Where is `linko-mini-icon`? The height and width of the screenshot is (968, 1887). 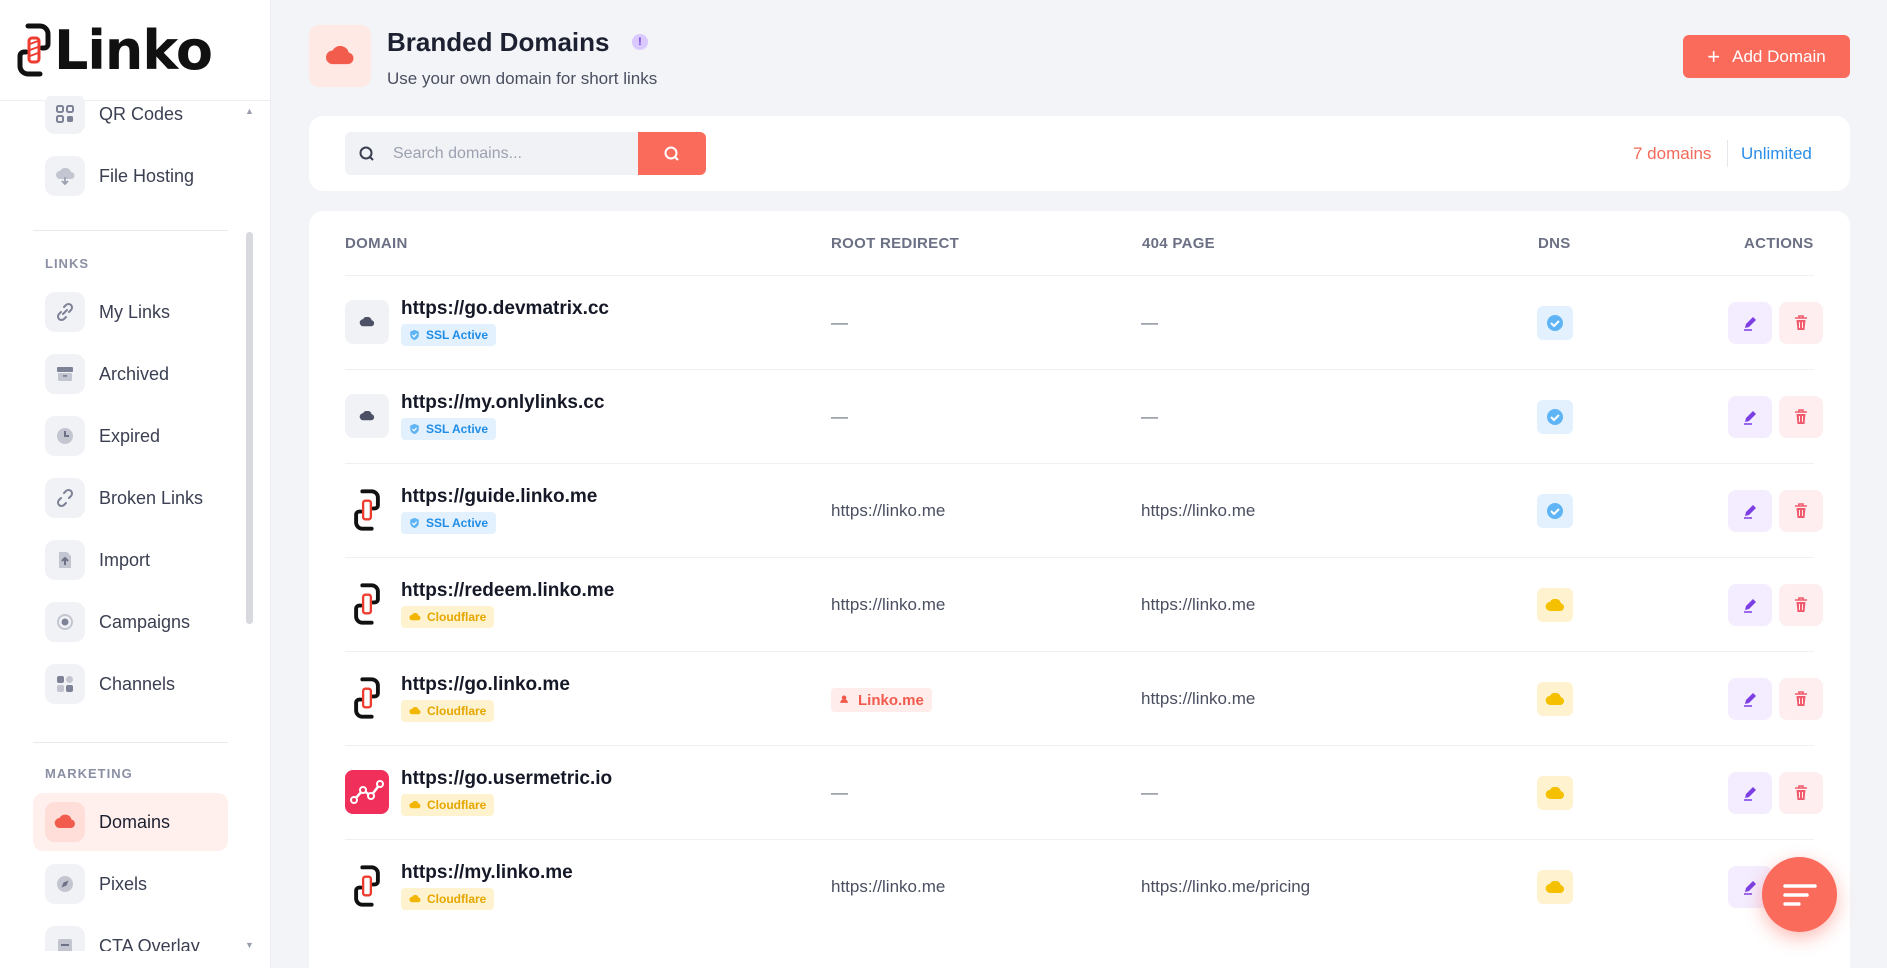 linko-mini-icon is located at coordinates (846, 700).